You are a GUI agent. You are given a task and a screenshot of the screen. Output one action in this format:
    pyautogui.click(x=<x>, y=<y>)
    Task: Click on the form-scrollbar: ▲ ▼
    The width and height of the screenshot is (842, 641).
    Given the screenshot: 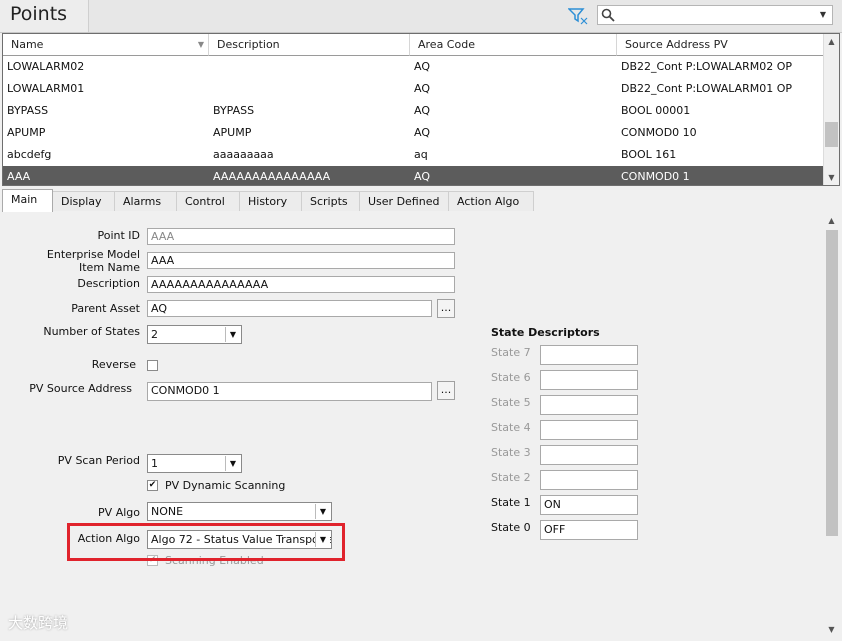 What is the action you would take?
    pyautogui.click(x=832, y=425)
    